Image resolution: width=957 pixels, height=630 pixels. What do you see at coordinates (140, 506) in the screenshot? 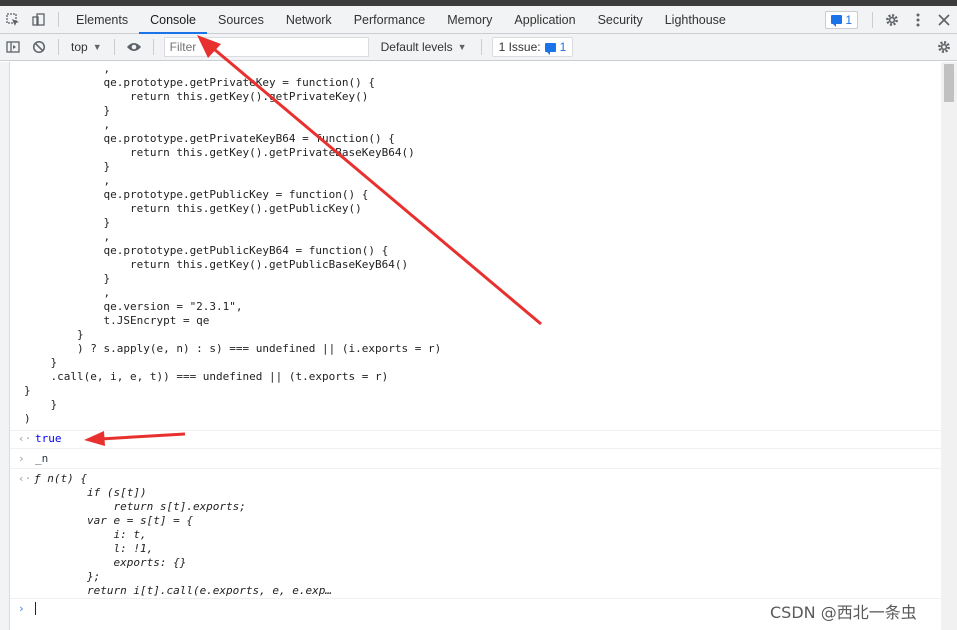
I see `function-source-line: return s[t].exports;` at bounding box center [140, 506].